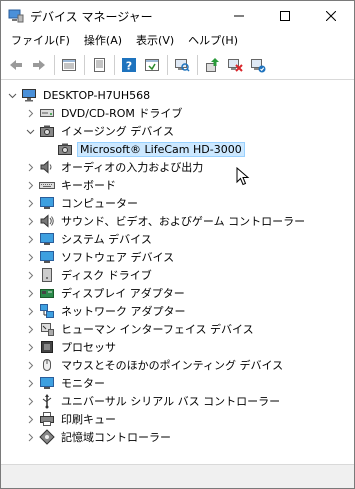 The height and width of the screenshot is (489, 355). I want to click on tree-item-label: ユニバーサル シリアル バス コントローラー, so click(171, 401).